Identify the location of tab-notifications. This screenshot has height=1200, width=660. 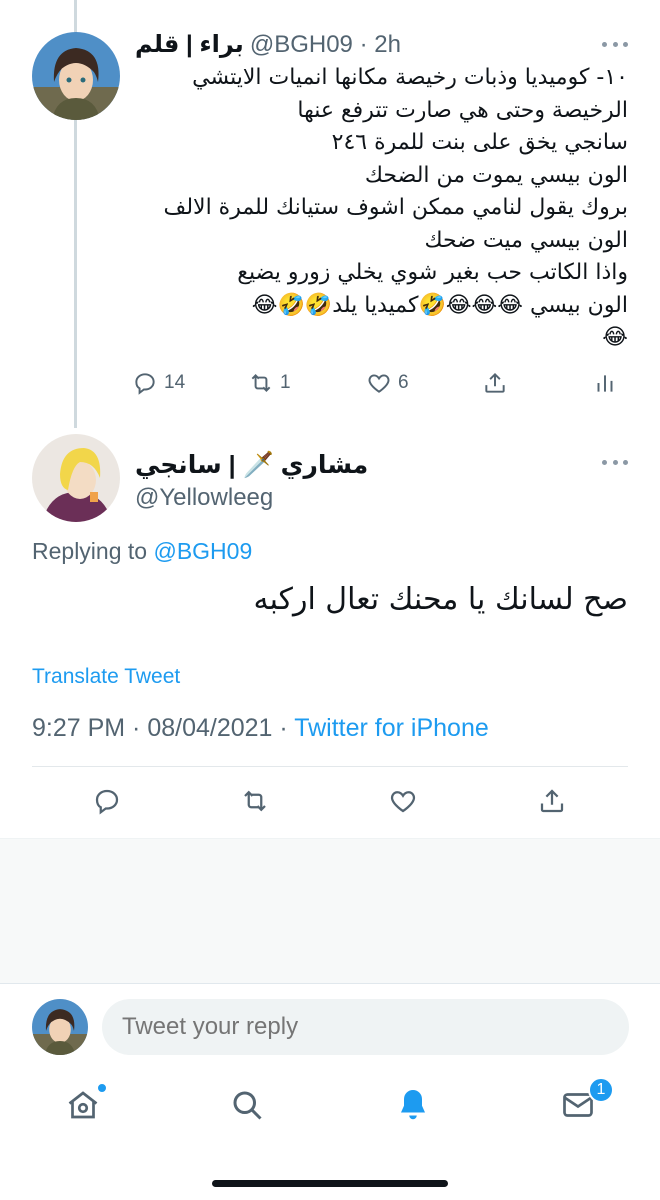
(415, 1107).